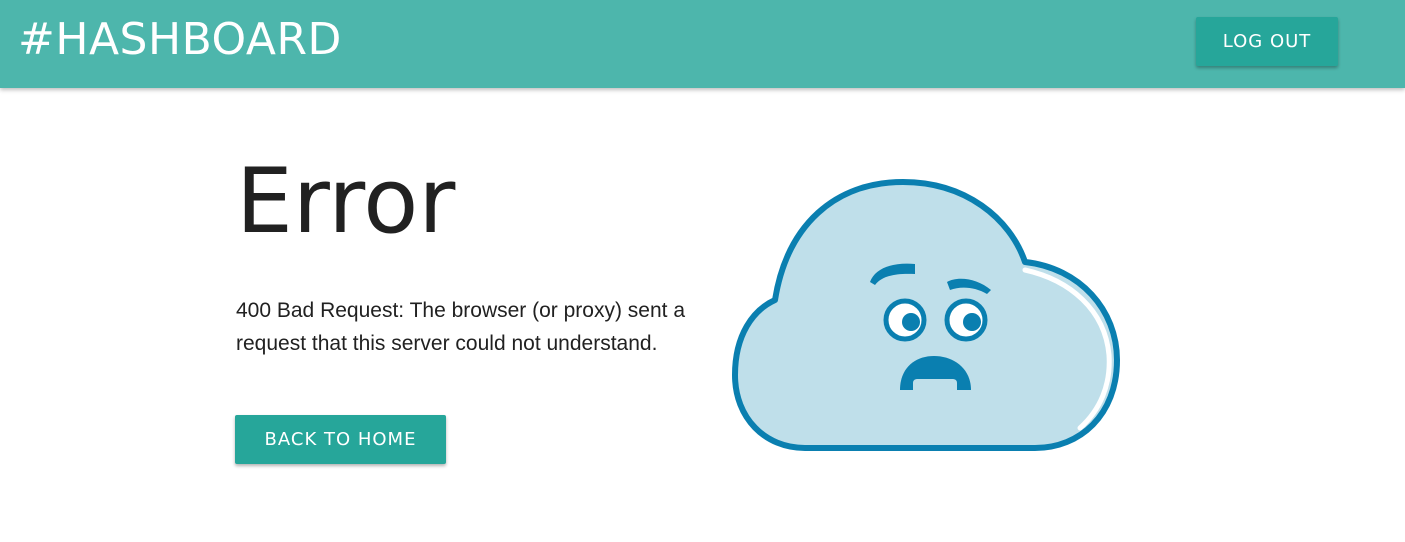 This screenshot has height=542, width=1405. Describe the element at coordinates (180, 40) in the screenshot. I see `brand-logo: #HASHBOARD` at that location.